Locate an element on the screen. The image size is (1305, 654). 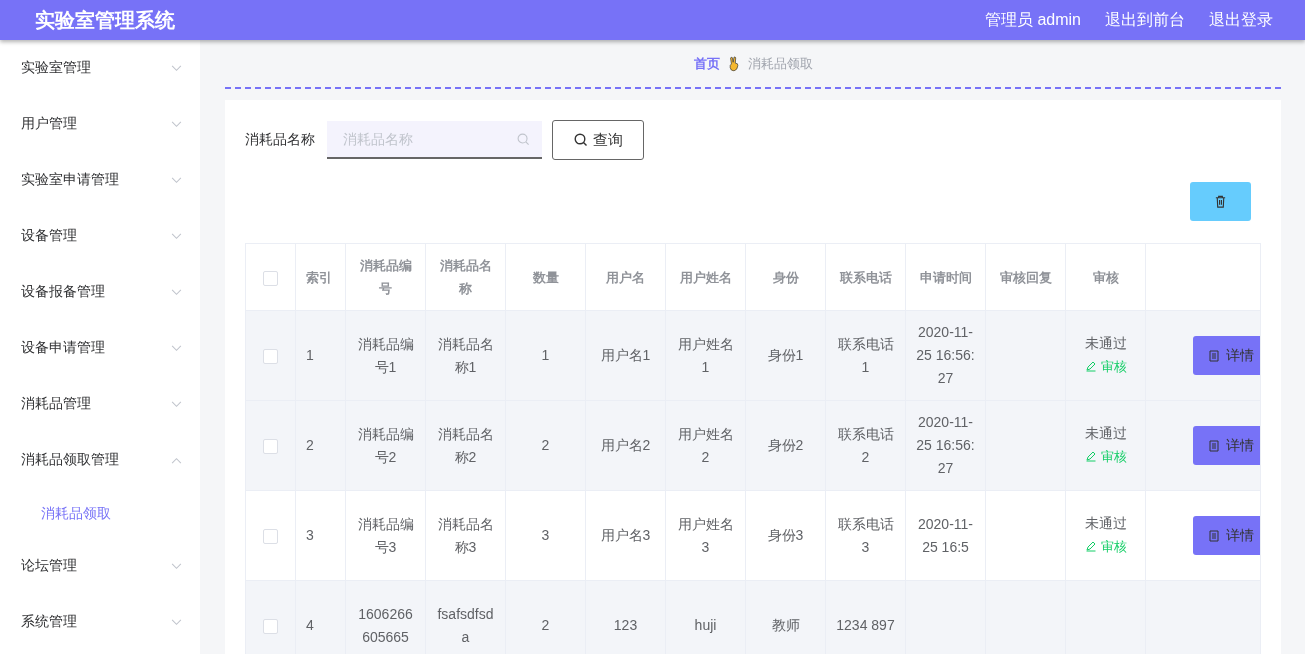
table-cell: 123 is located at coordinates (625, 625).